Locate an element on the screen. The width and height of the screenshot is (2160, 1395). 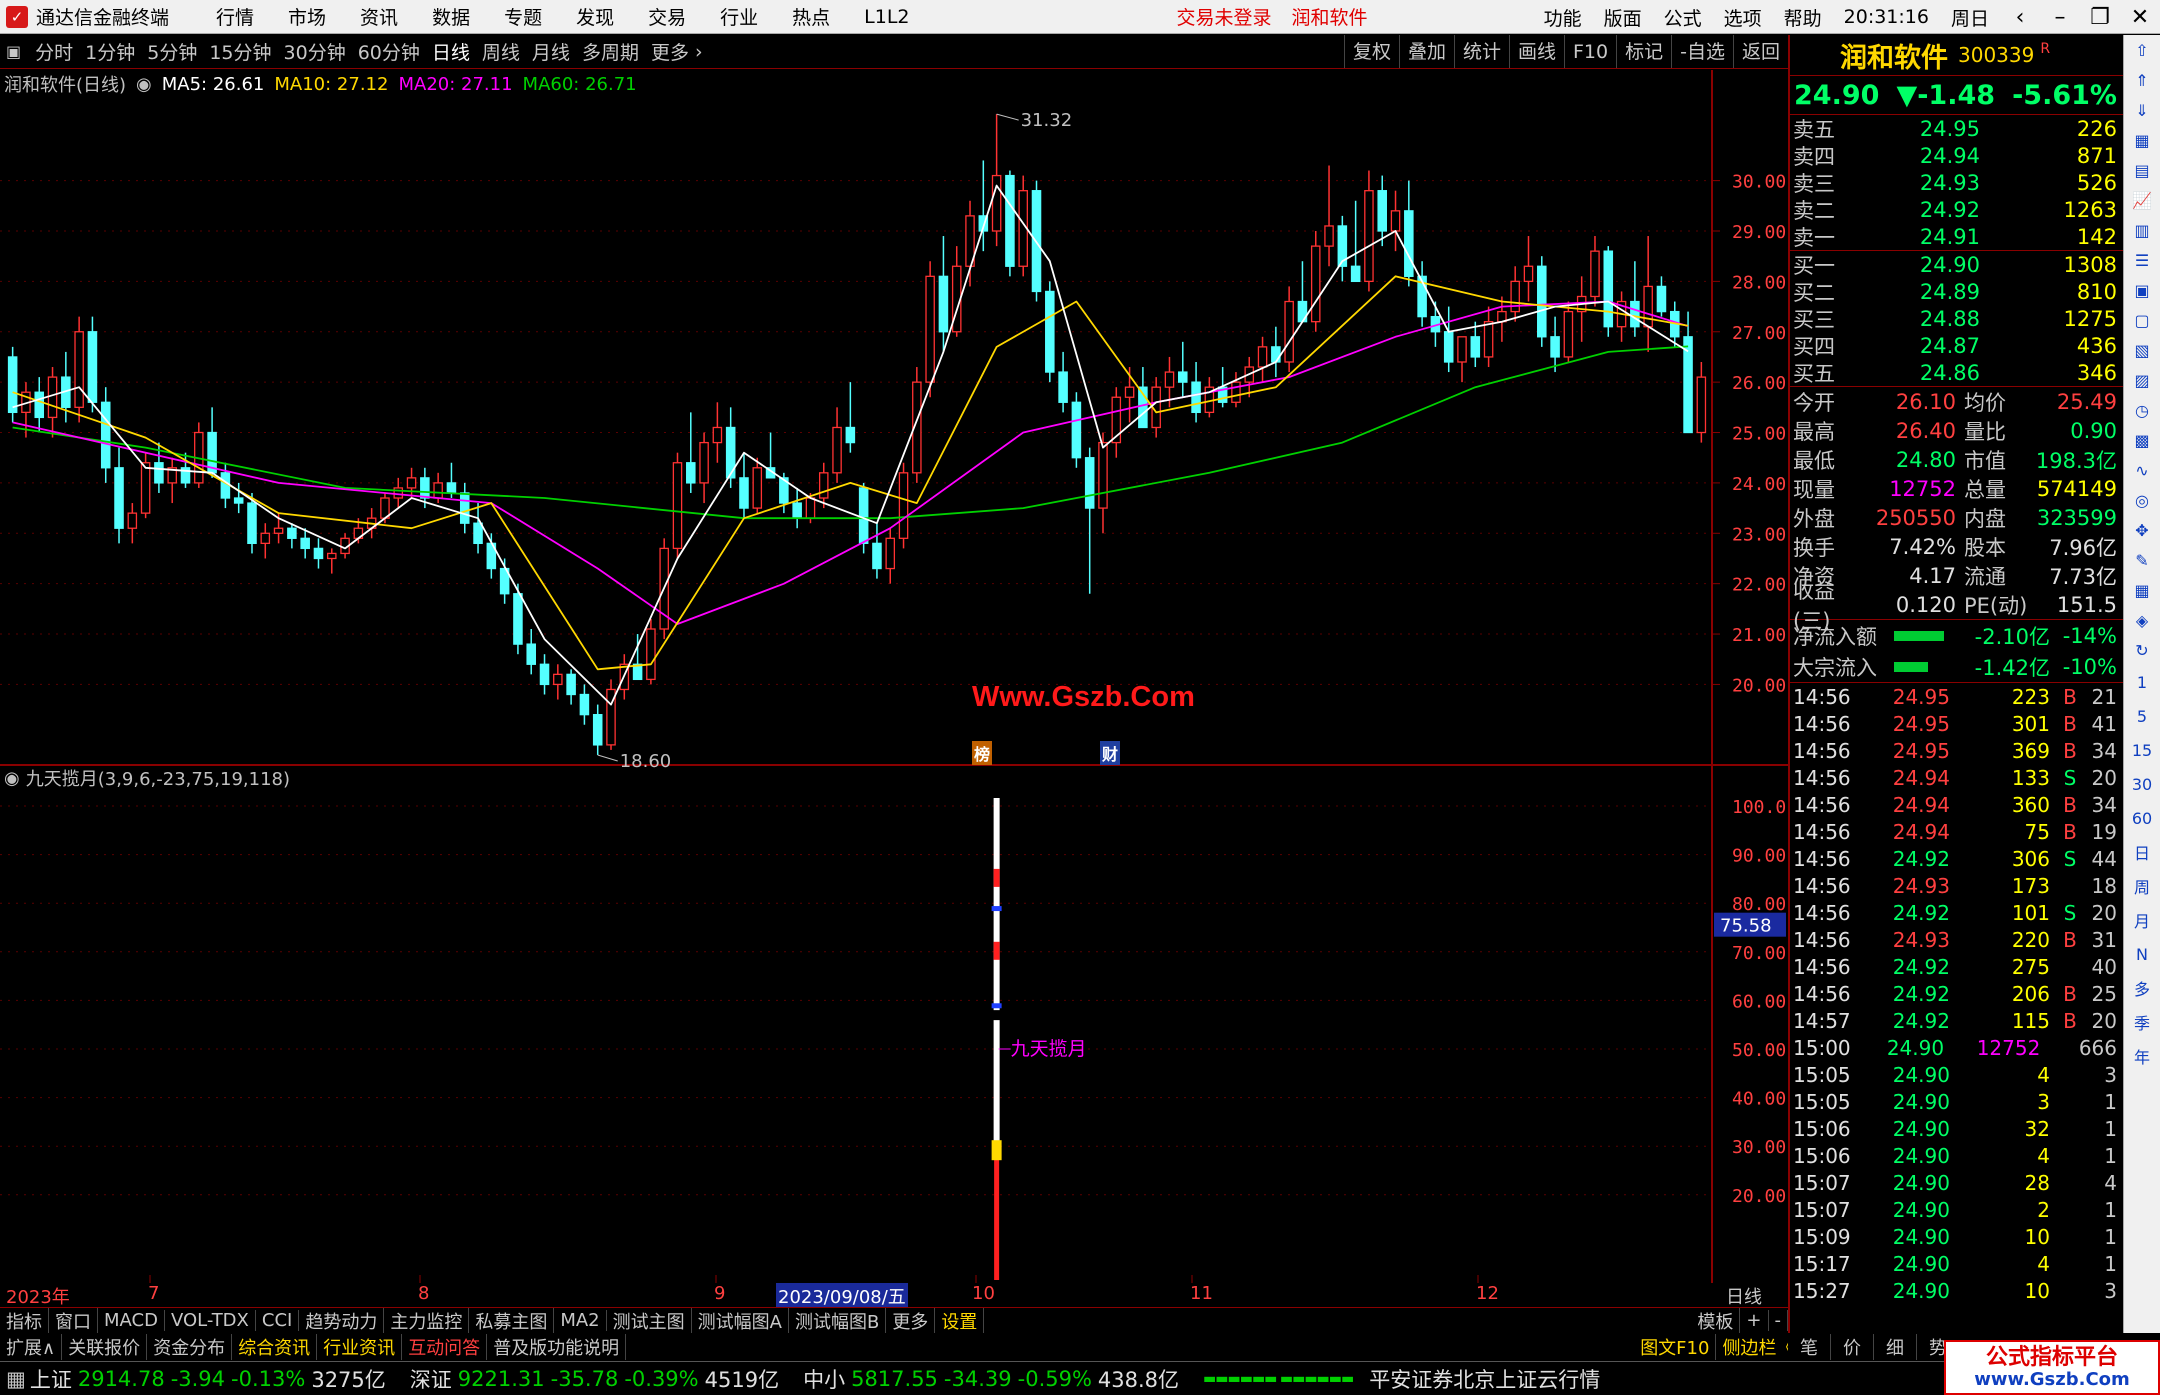
wave-icon: ∿ is located at coordinates (2142, 470).